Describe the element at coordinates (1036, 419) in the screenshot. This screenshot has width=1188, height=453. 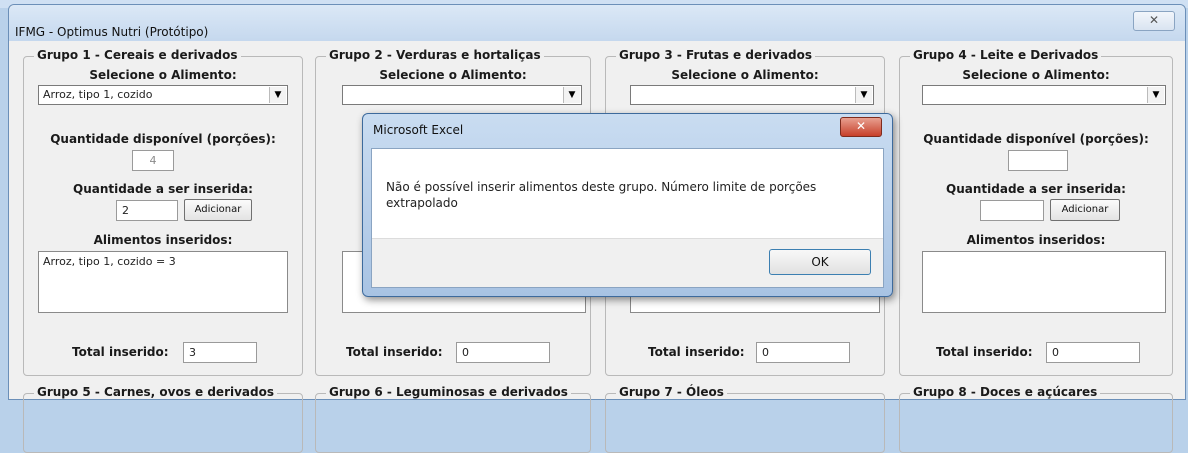
I see `group-8-panel: Grupo 8 - Doces e açúcares` at that location.